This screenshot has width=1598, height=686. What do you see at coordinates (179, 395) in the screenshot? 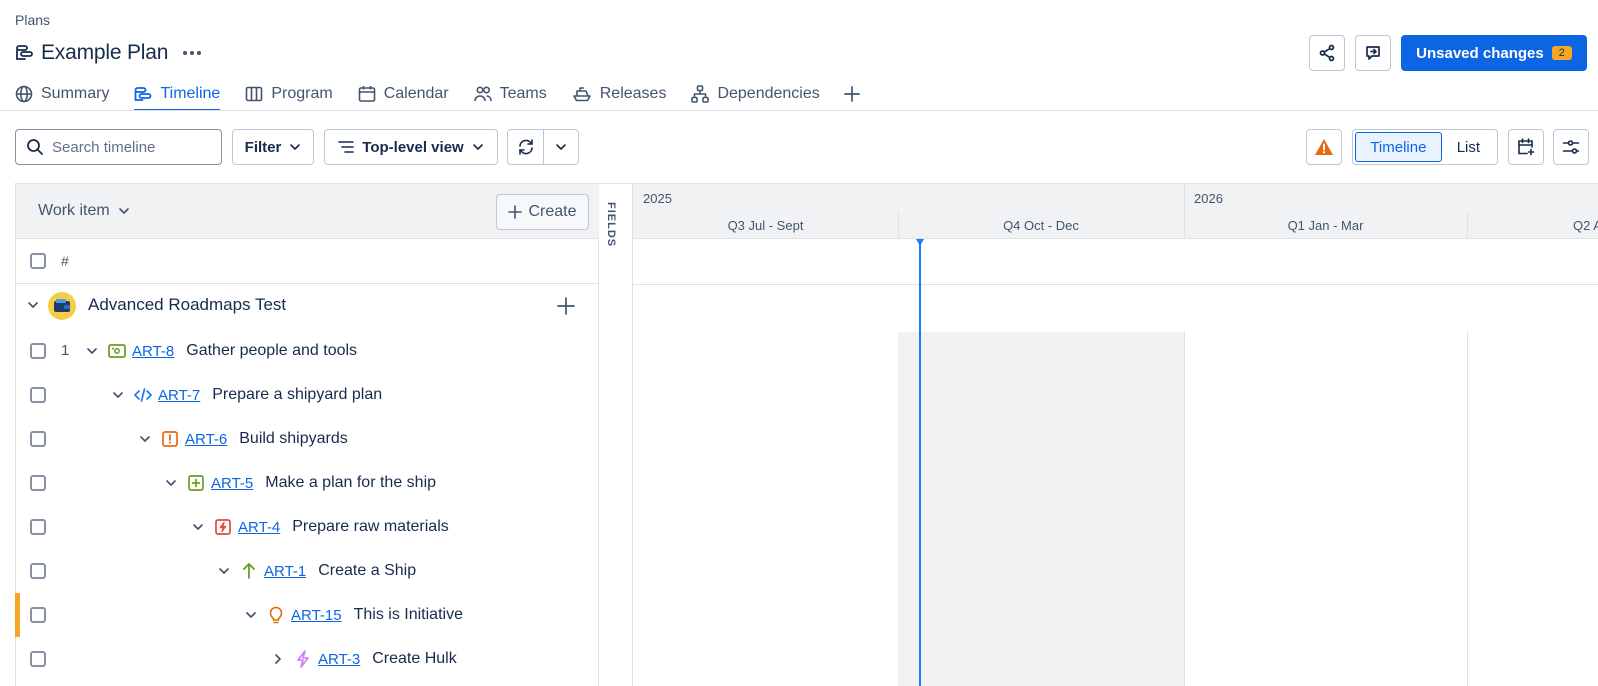
I see `issue-key-link: ART-7` at bounding box center [179, 395].